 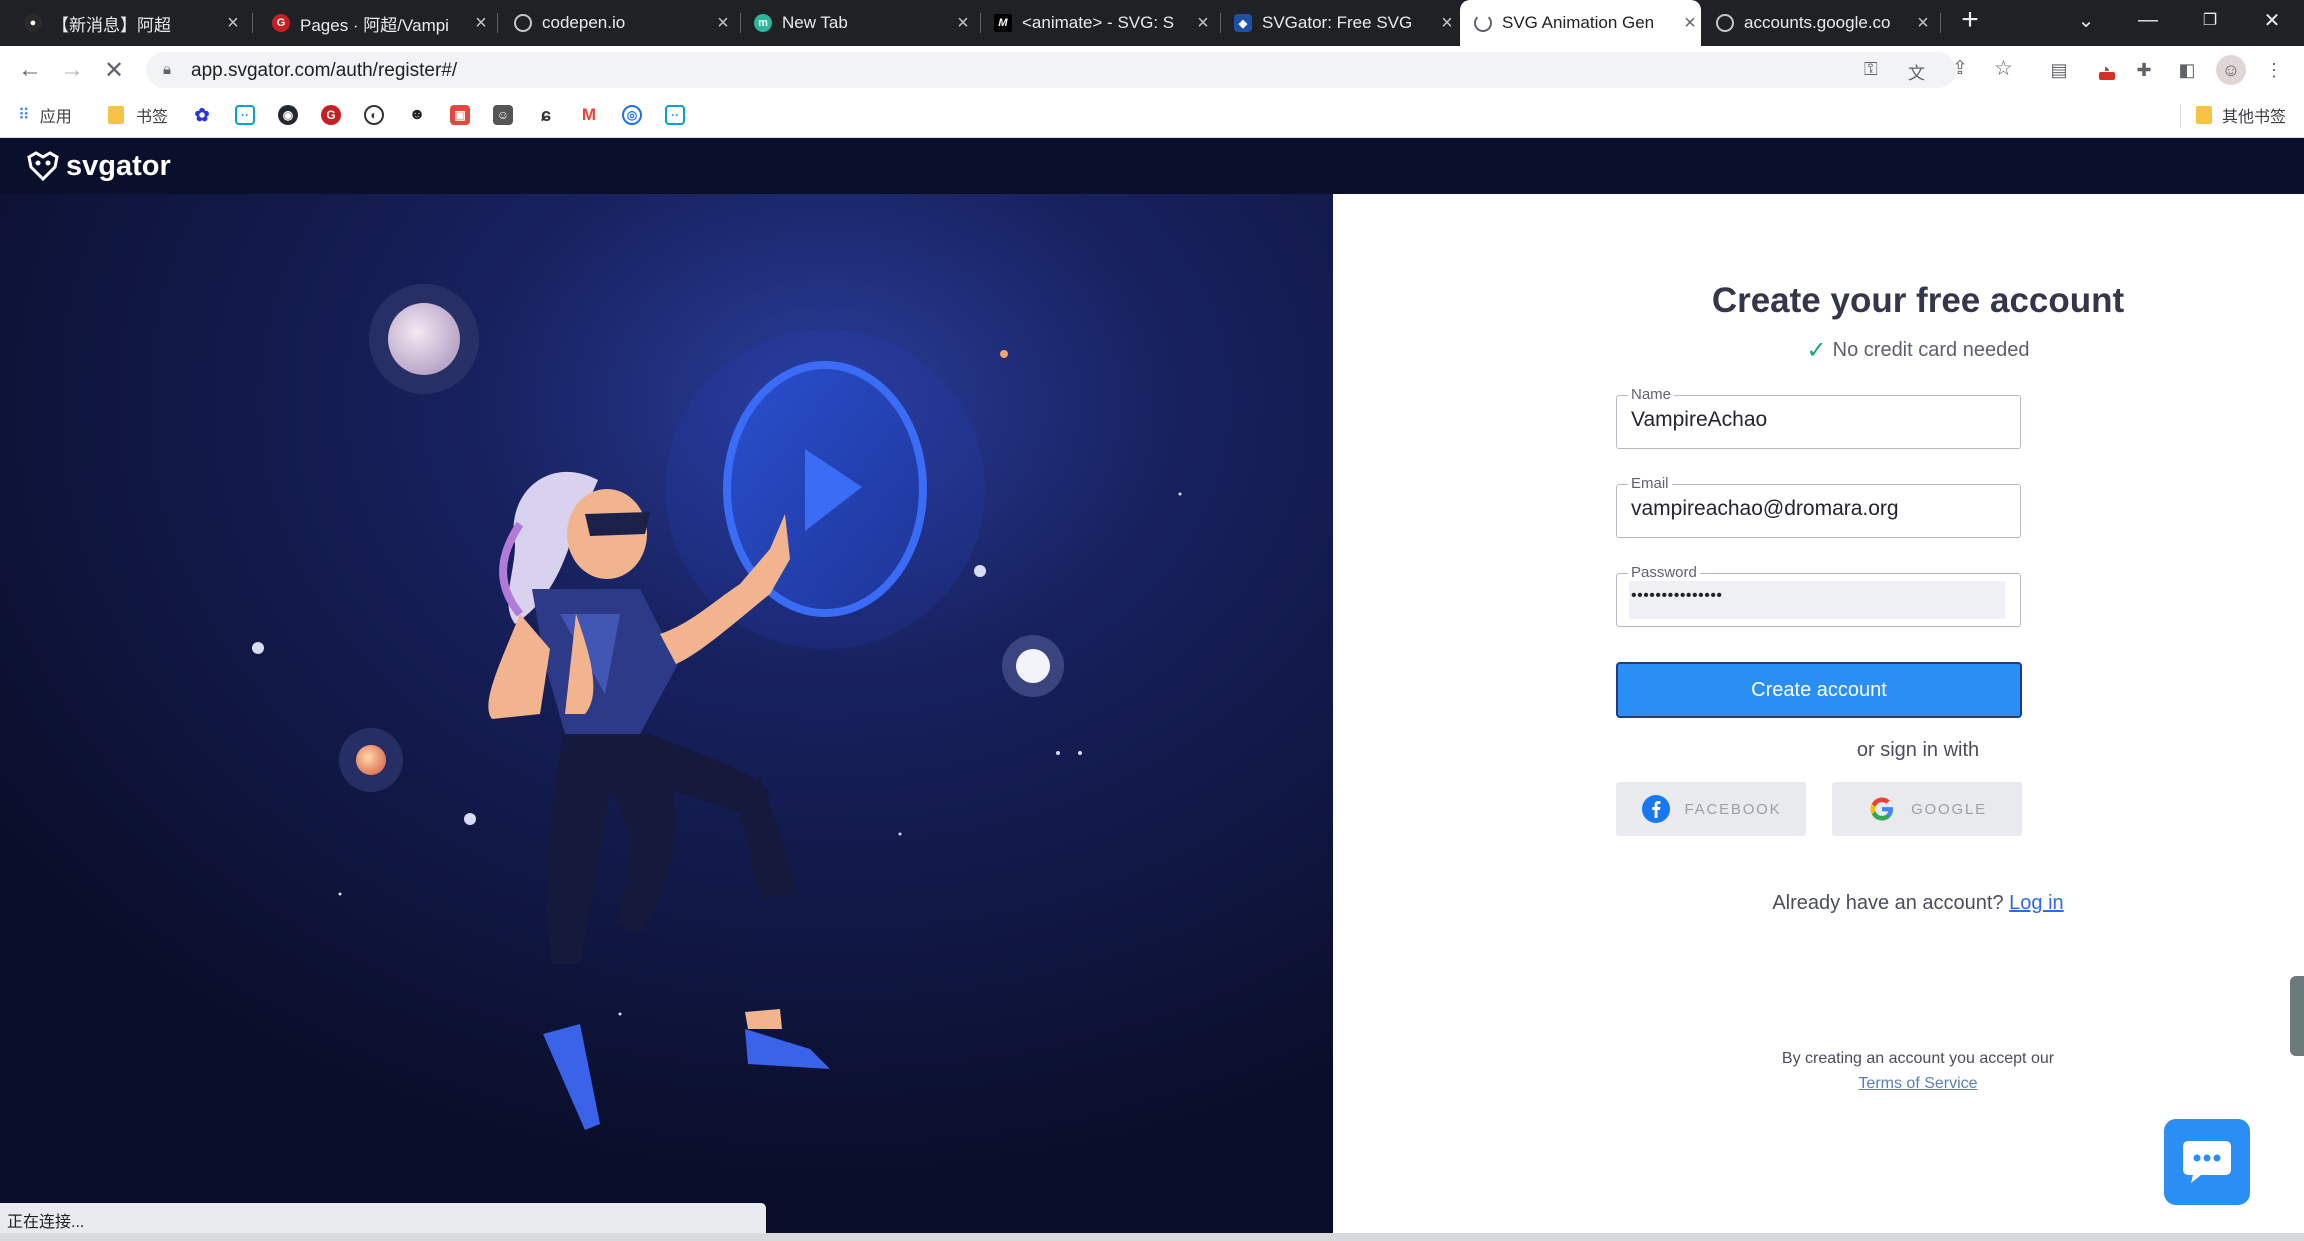 What do you see at coordinates (1916, 71) in the screenshot?
I see `translate-icon: 文` at bounding box center [1916, 71].